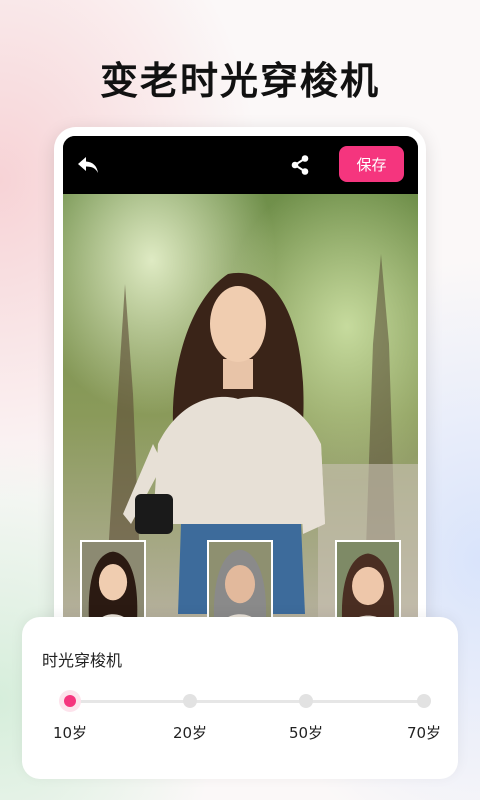 The image size is (480, 800). I want to click on age-option-20: 20岁, so click(190, 732).